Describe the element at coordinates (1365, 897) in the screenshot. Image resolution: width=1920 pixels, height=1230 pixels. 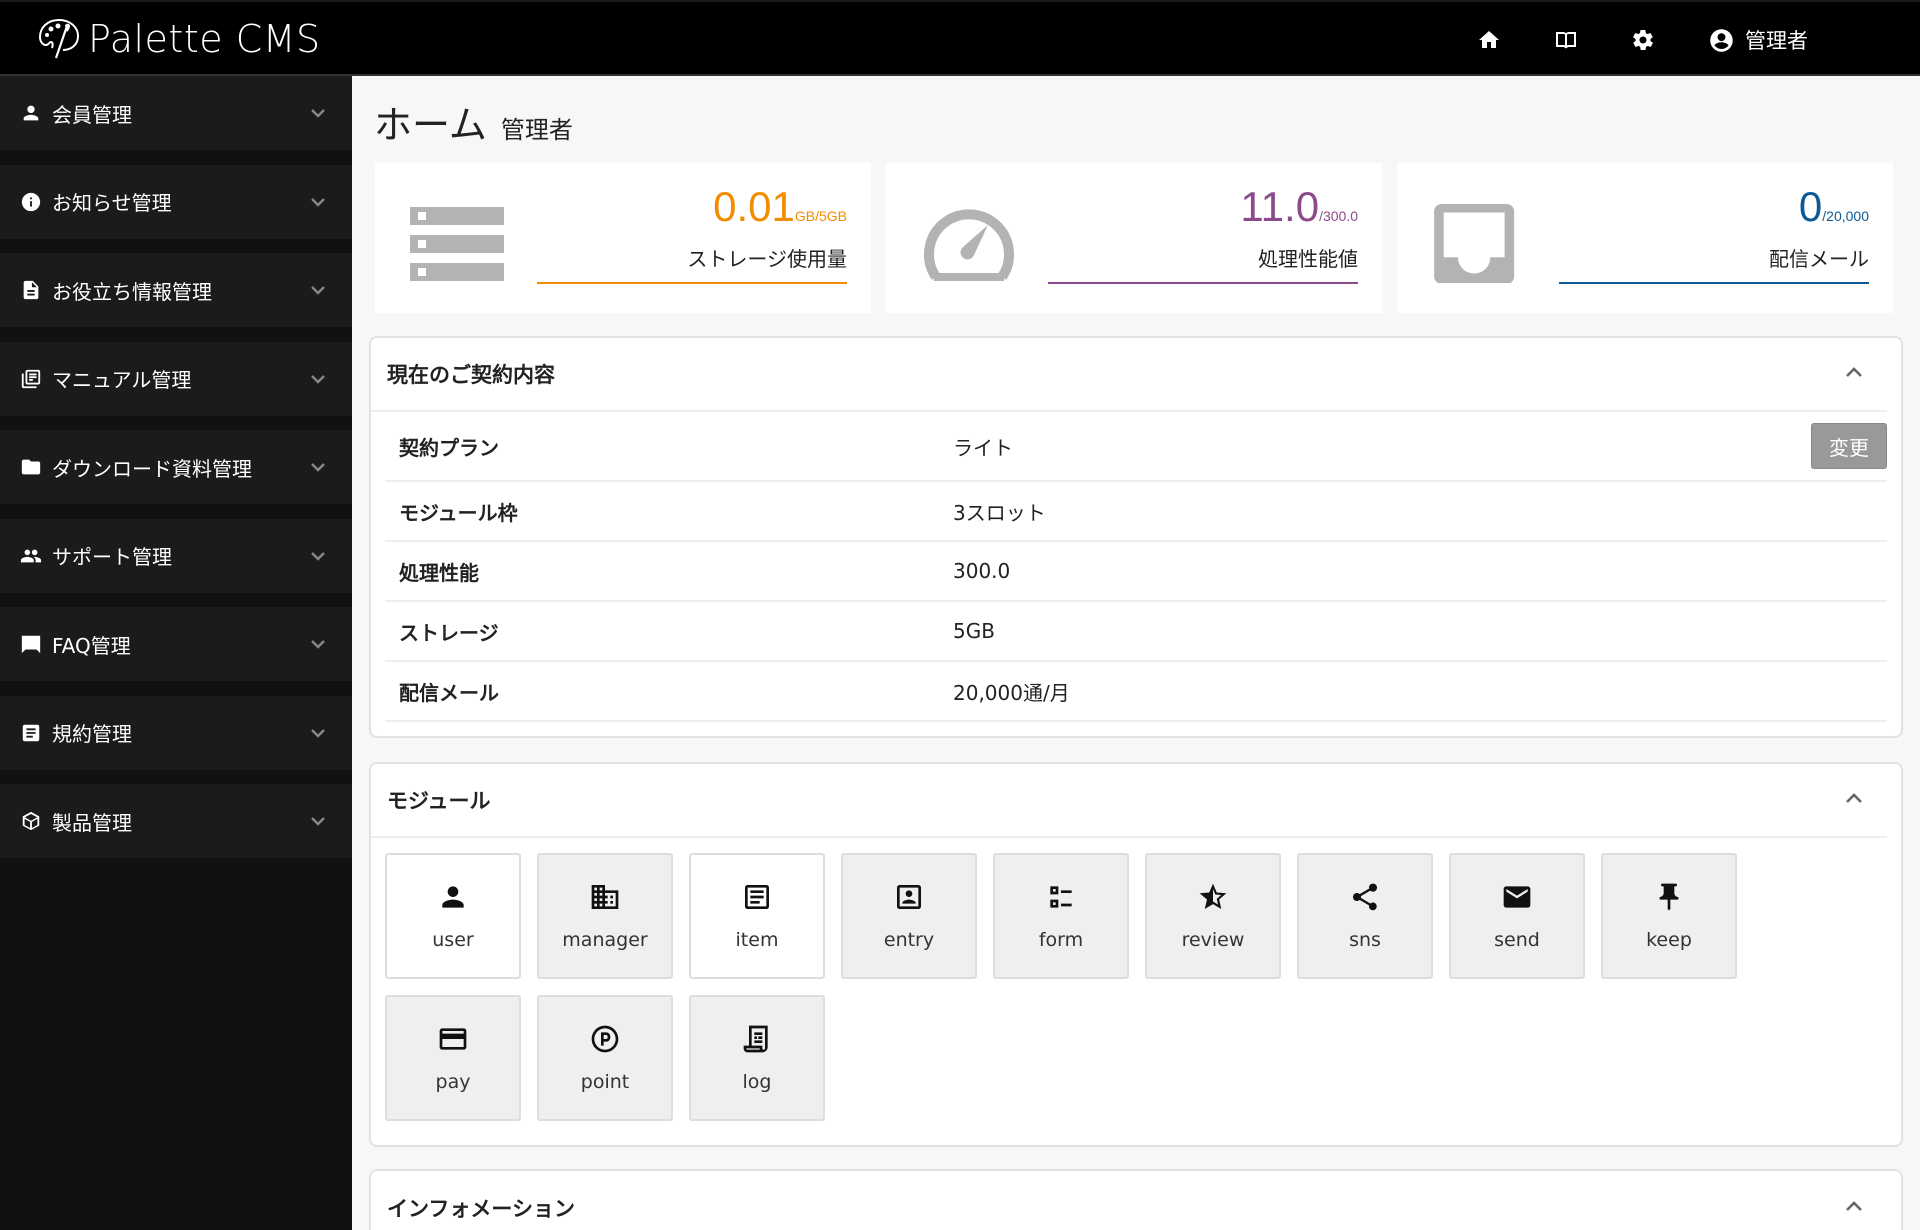
I see `share-icon` at that location.